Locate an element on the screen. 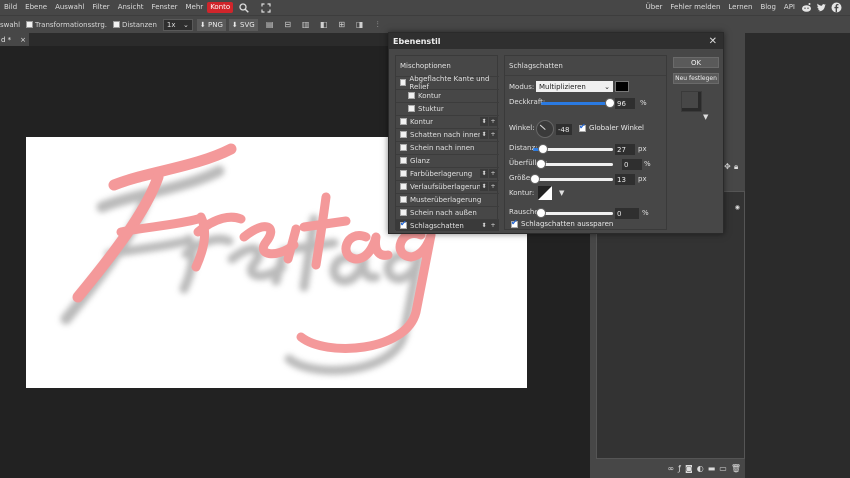 This screenshot has width=850, height=478. angle-input: -48 is located at coordinates (564, 129).